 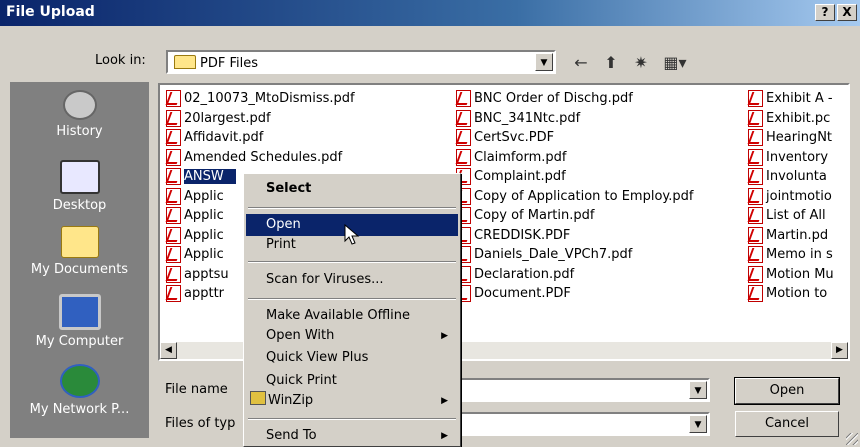 I want to click on file-type-label: Files of typ, so click(x=200, y=423).